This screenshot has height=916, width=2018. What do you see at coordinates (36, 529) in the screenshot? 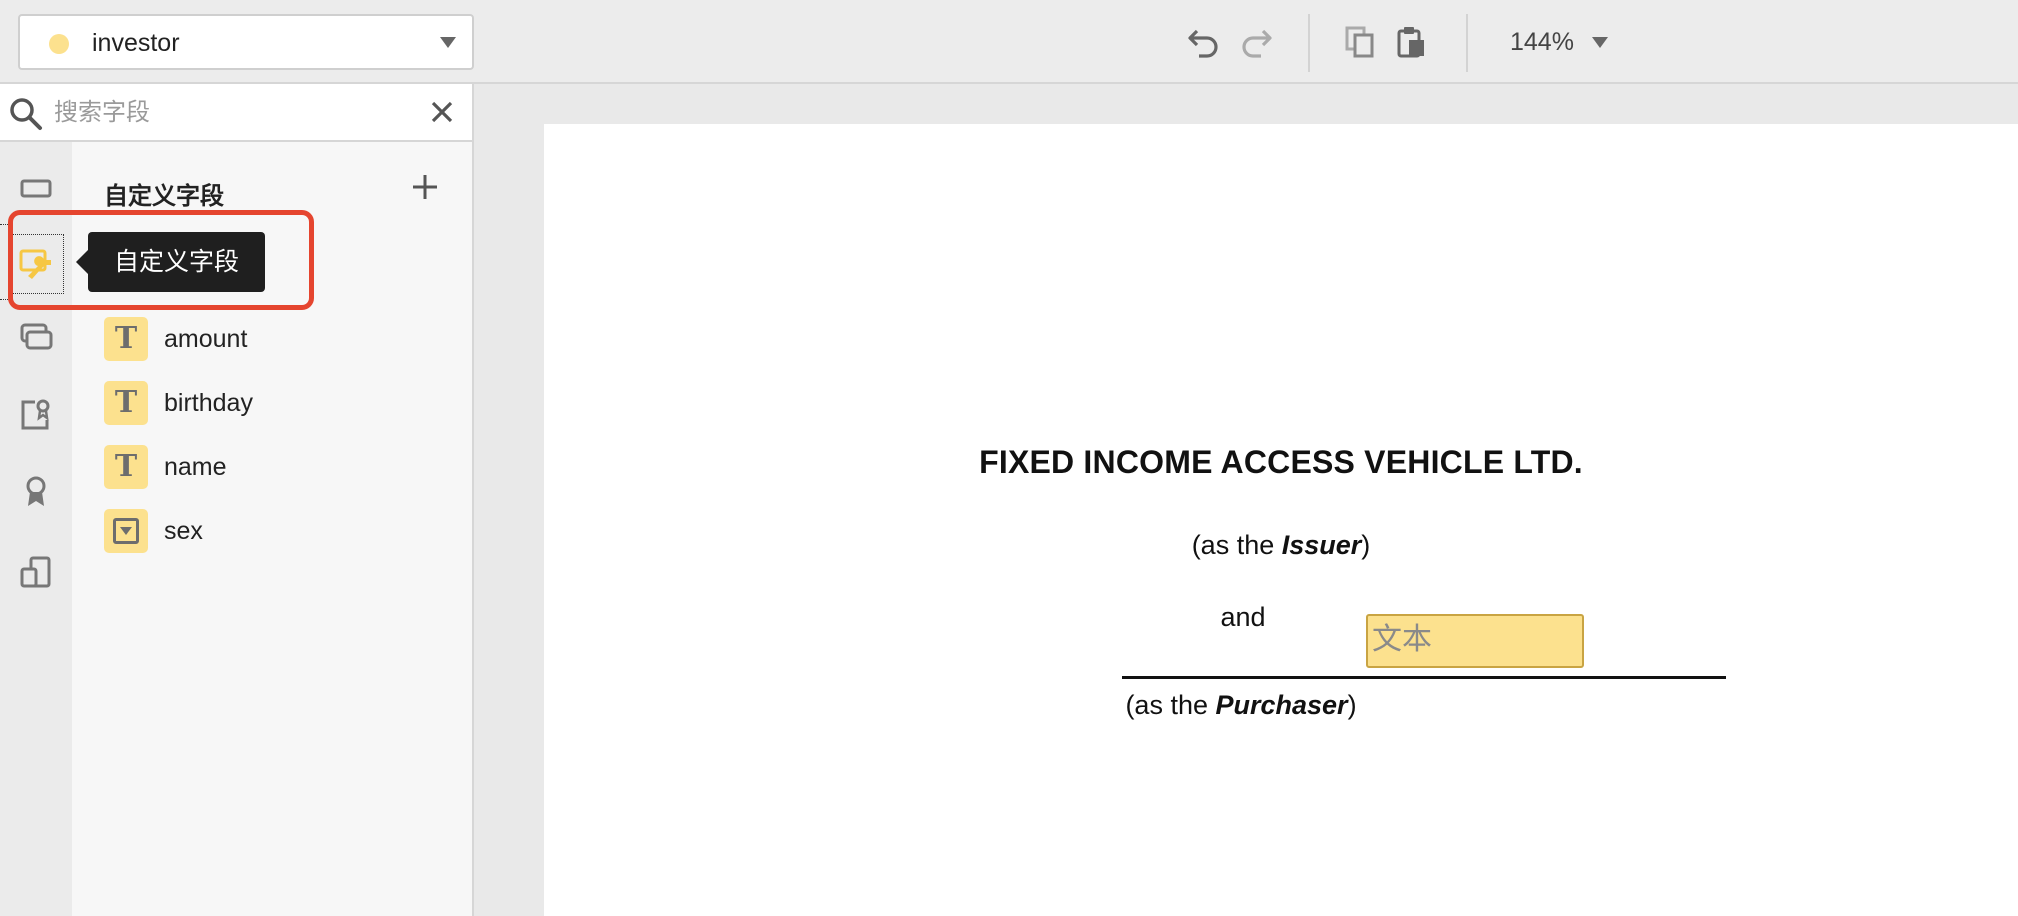
I see `field-category-rail` at bounding box center [36, 529].